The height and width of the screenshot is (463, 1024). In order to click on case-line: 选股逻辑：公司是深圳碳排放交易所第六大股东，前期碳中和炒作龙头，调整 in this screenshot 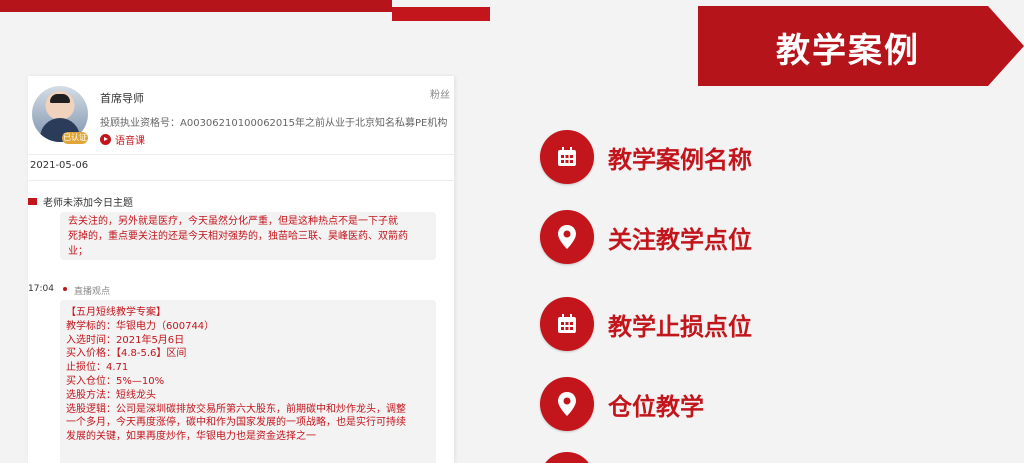, I will do `click(236, 409)`.